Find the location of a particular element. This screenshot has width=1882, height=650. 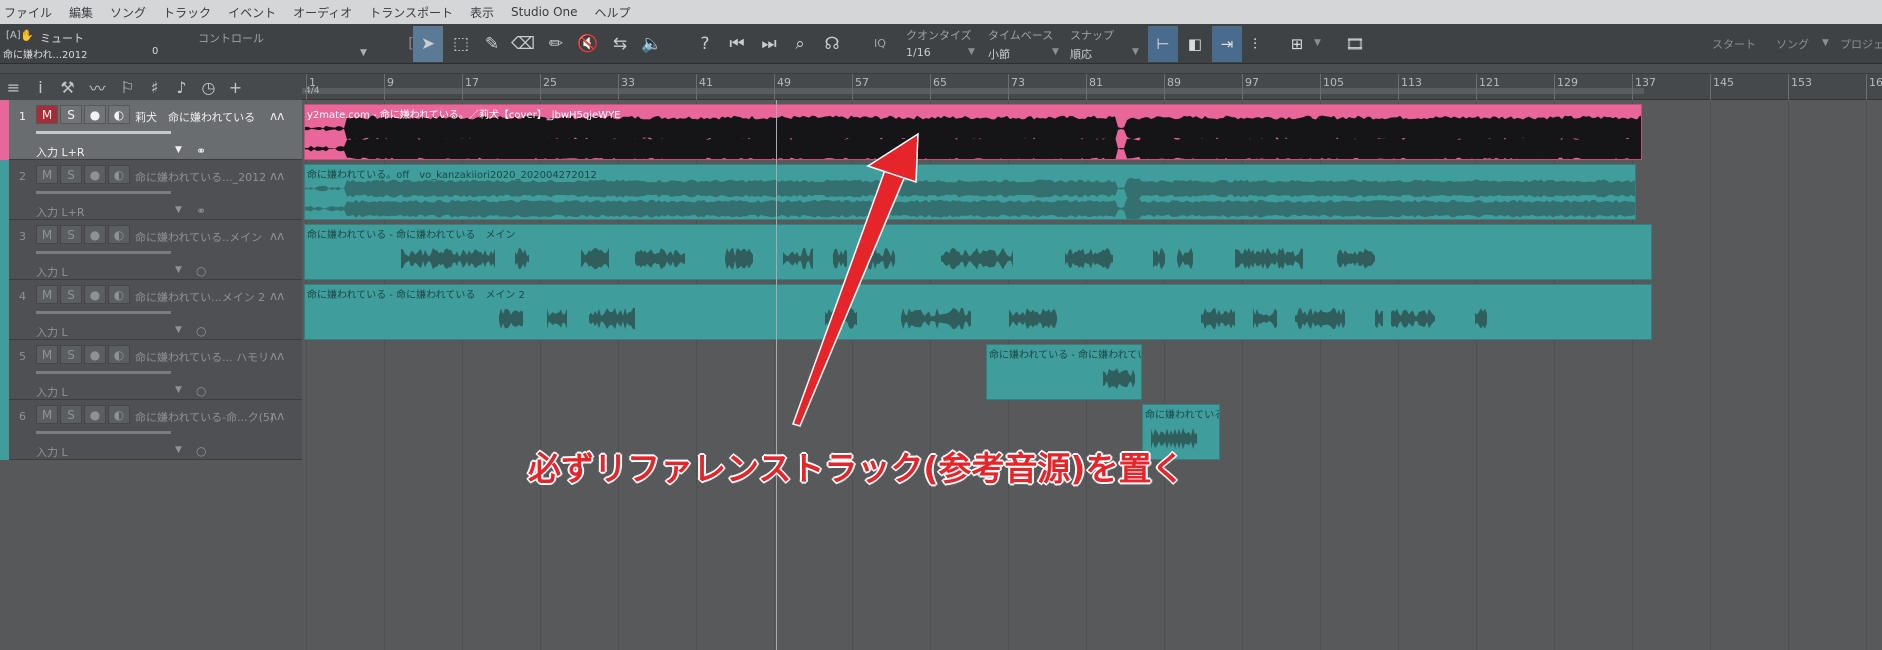

annotation-text: 必ずリファレンストラック(参考音源)を置く is located at coordinates (856, 468).